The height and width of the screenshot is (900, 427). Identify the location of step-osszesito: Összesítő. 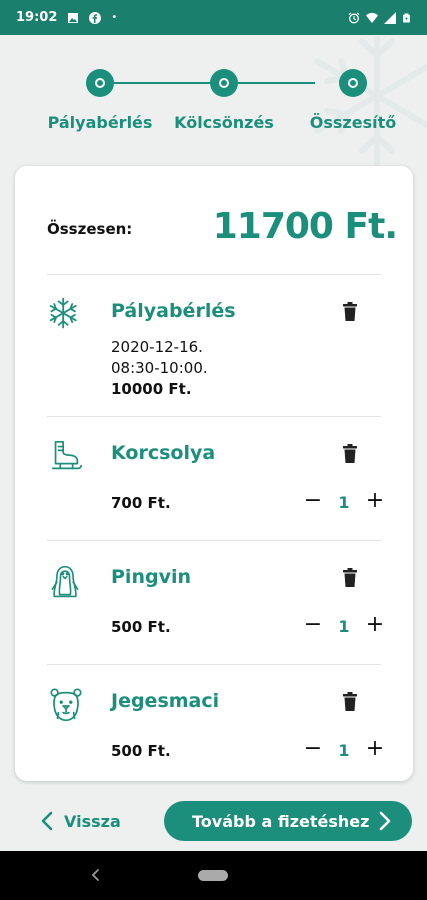
(353, 97).